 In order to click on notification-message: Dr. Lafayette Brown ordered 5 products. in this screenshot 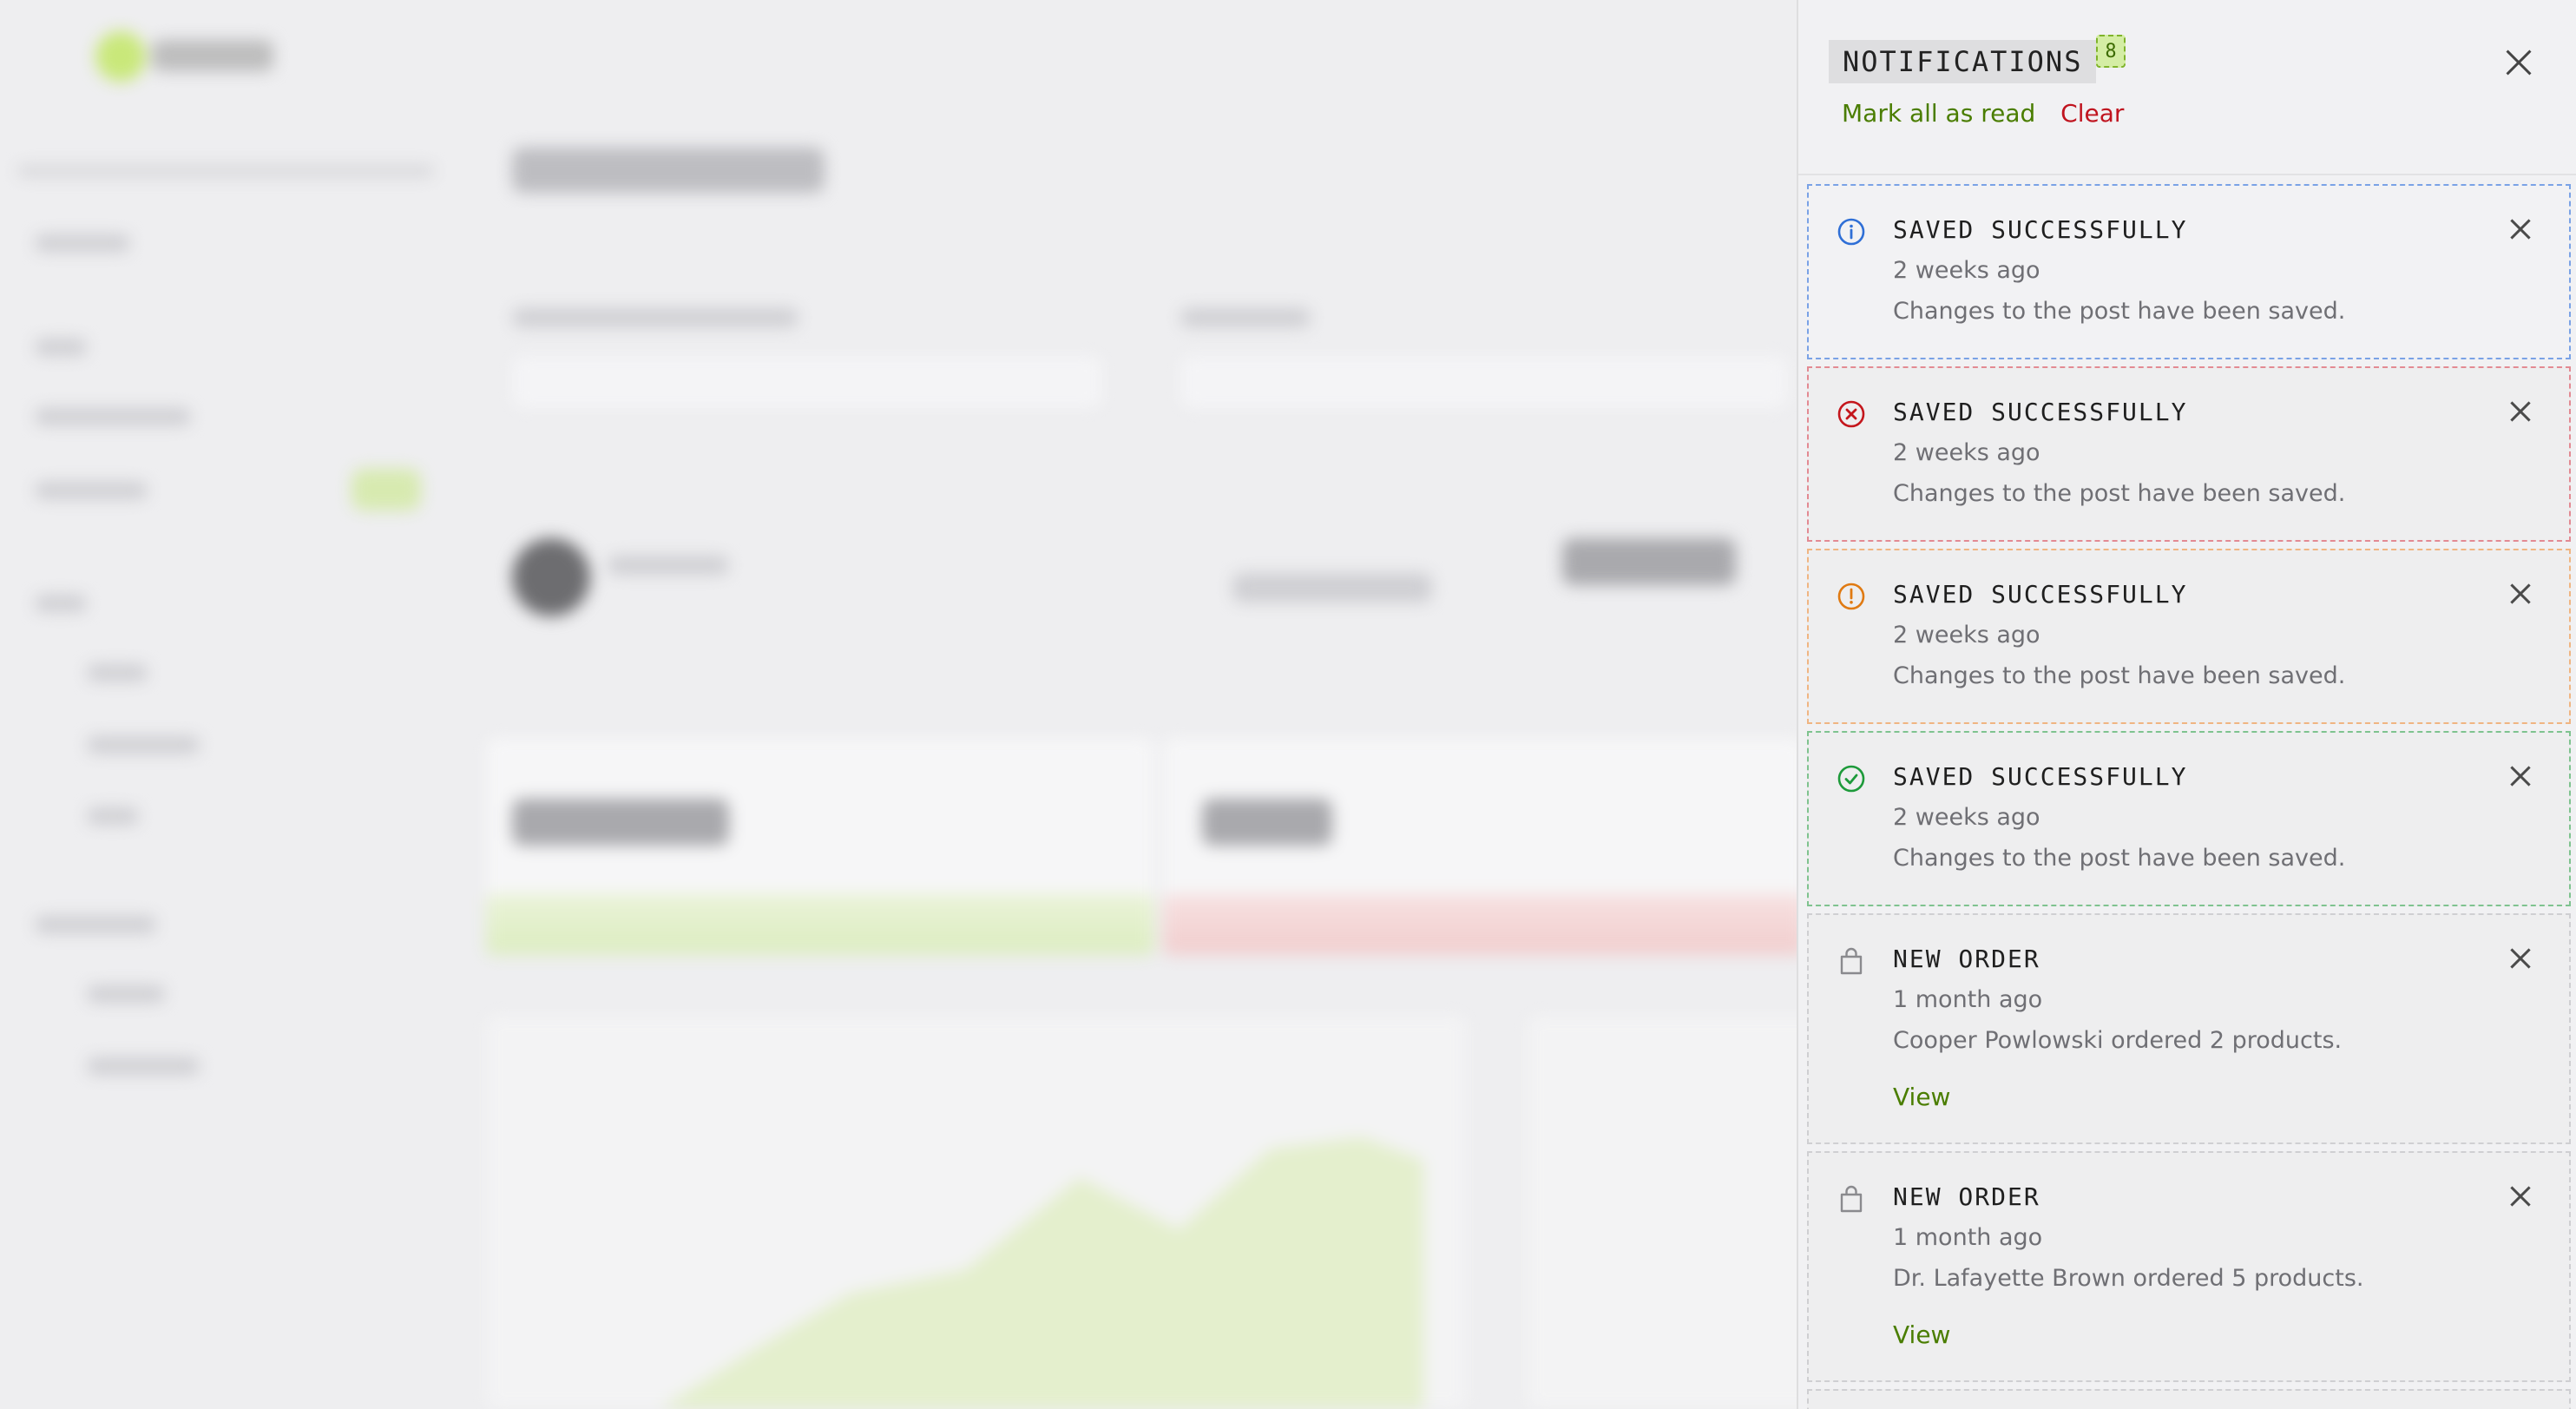, I will do `click(2128, 1278)`.